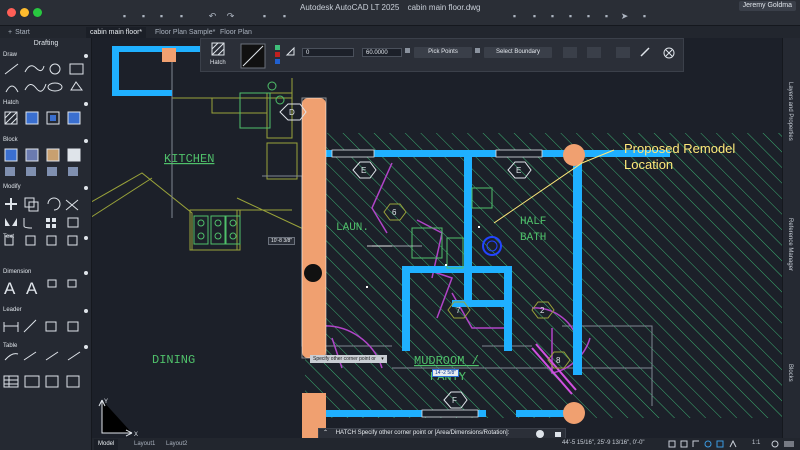 This screenshot has height=450, width=800. I want to click on polyline-tool-icon, so click(34, 69).